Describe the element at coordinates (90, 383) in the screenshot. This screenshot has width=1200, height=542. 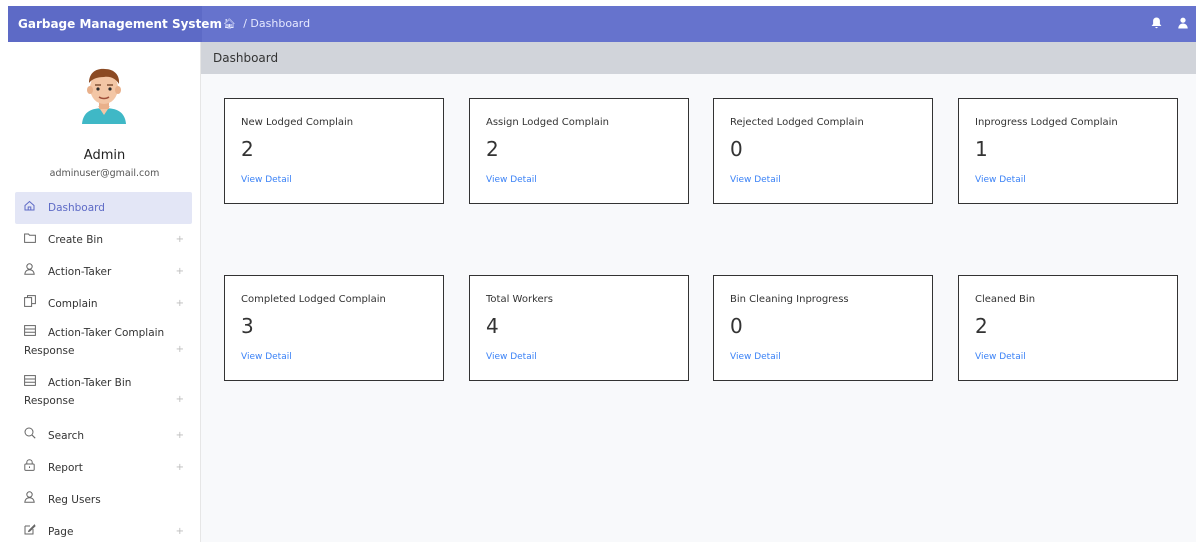
I see `sidebar-item-label: Action-Taker Bin` at that location.